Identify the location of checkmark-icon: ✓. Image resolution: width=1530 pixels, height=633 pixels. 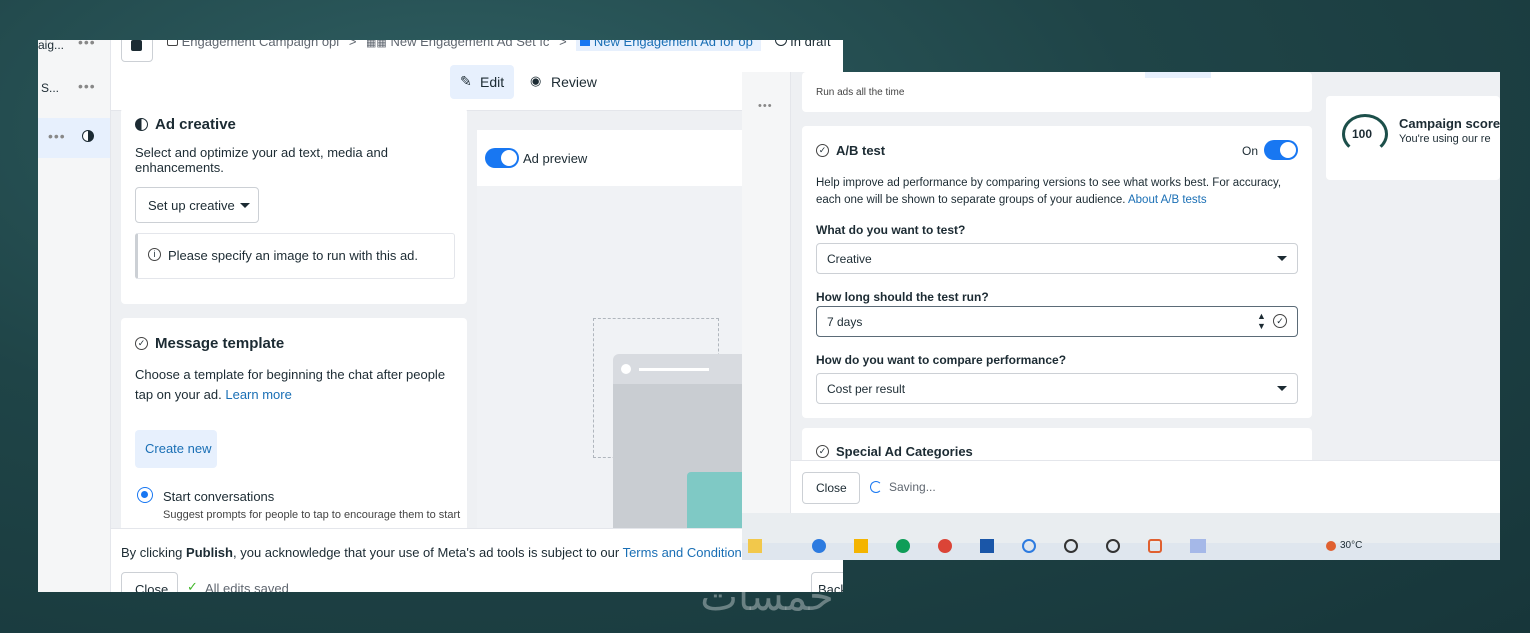
(192, 585).